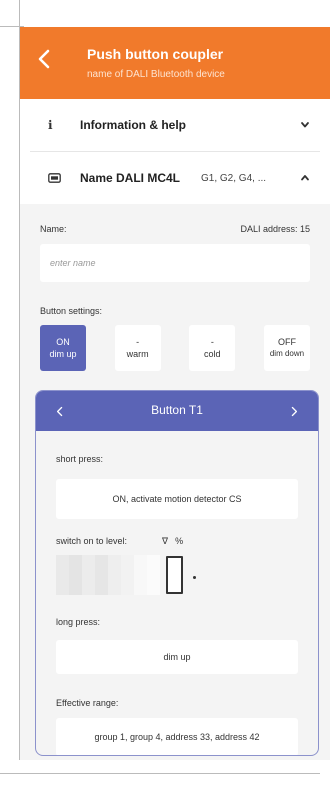 The width and height of the screenshot is (330, 787). What do you see at coordinates (175, 348) in the screenshot?
I see `button-settings-row: ON dim up - warm - cold OFF dim down` at bounding box center [175, 348].